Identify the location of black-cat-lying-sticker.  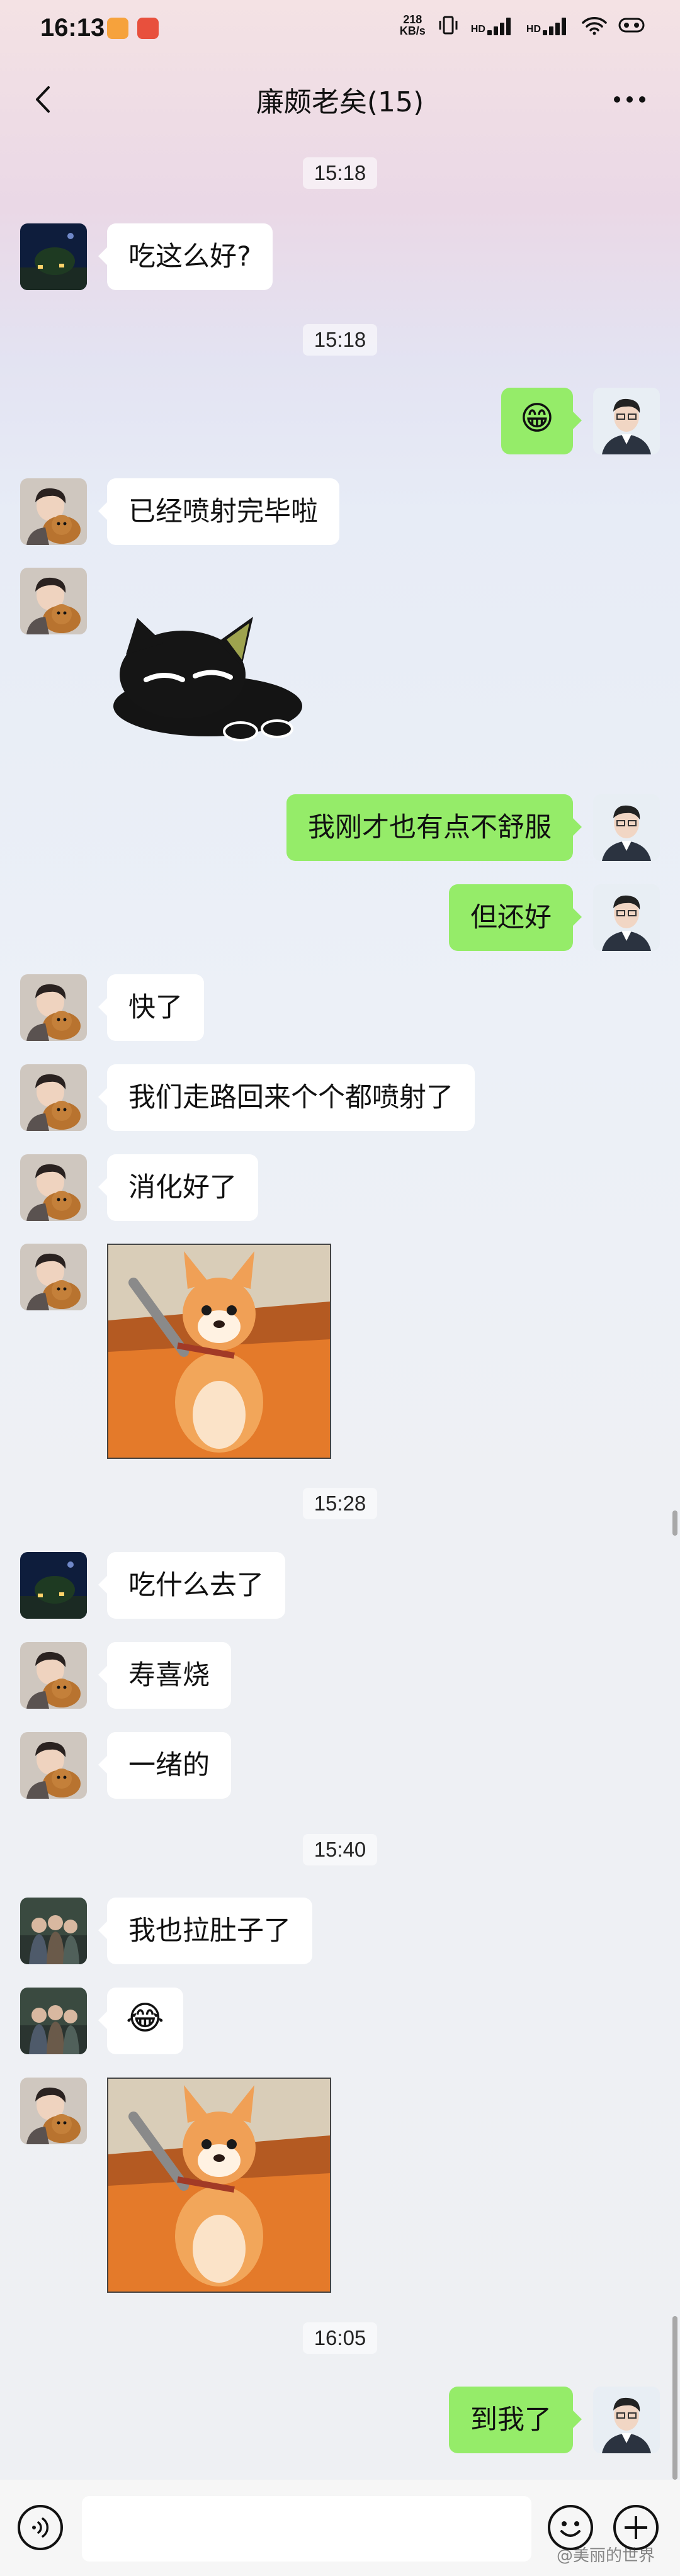
(208, 674).